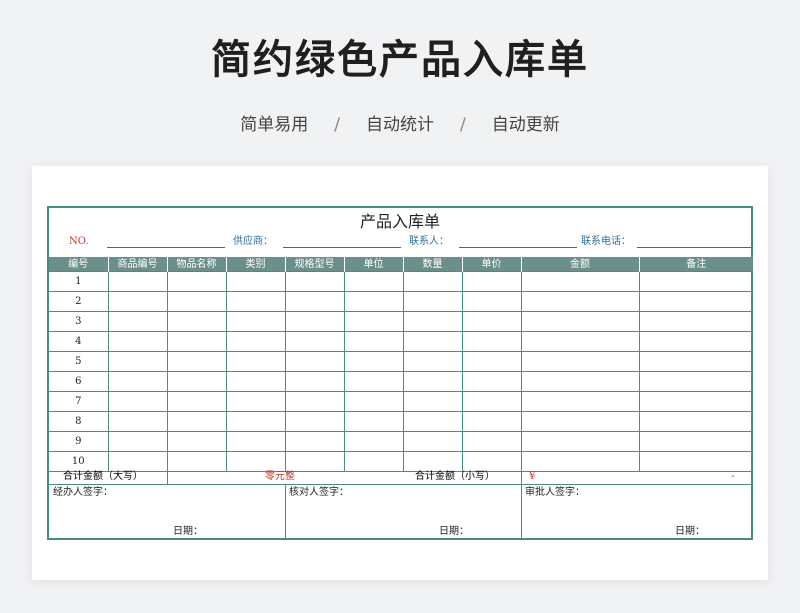  Describe the element at coordinates (518, 247) in the screenshot. I see `contact-field` at that location.